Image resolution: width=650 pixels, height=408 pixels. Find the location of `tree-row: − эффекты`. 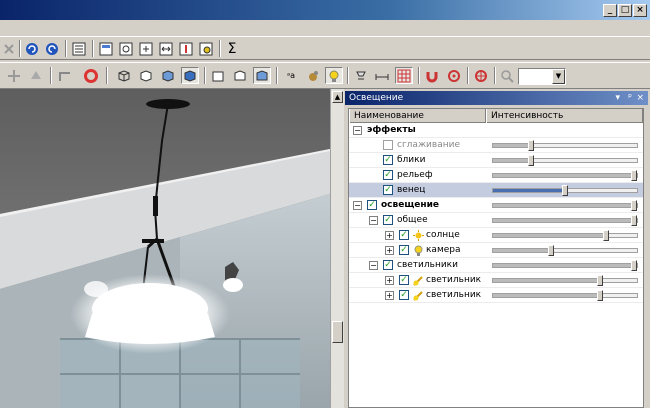

tree-row: − эффекты is located at coordinates (496, 130).